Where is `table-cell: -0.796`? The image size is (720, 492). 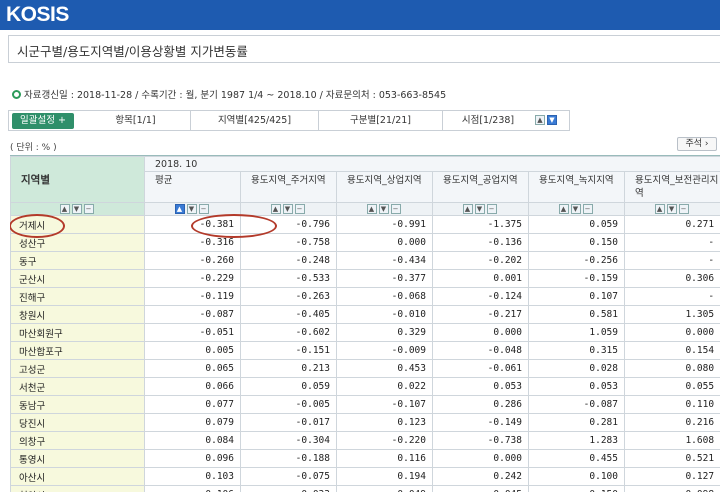
table-cell: -0.796 is located at coordinates (288, 224).